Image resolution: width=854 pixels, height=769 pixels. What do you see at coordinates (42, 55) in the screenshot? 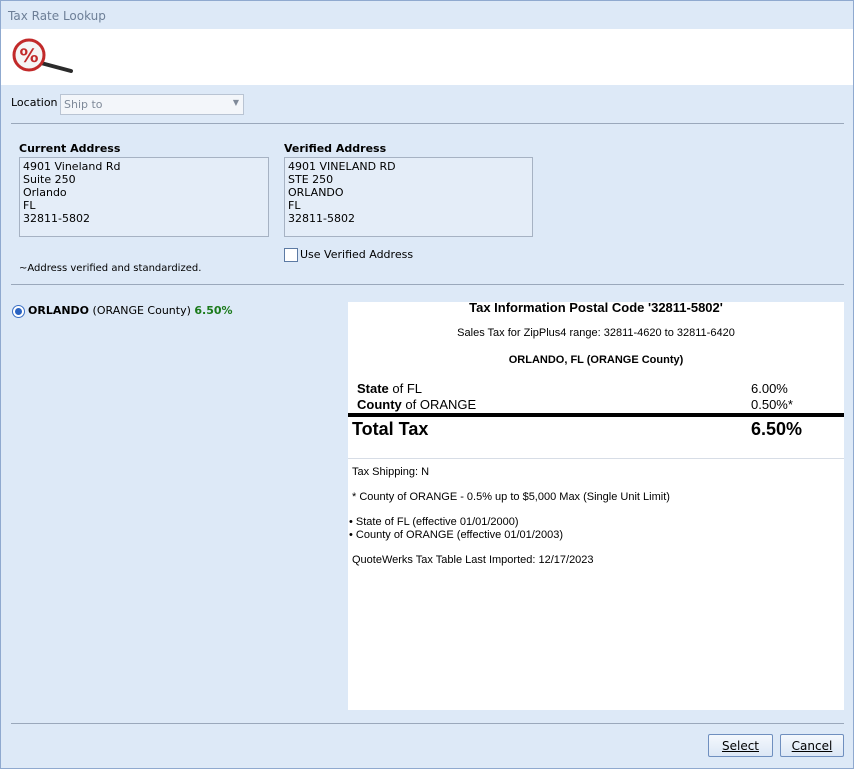
I see `percent-magnifier-icon: %` at bounding box center [42, 55].